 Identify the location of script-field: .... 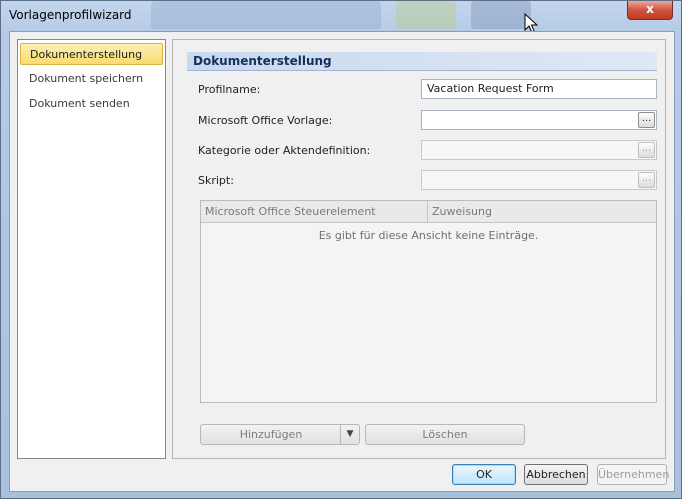
(539, 180).